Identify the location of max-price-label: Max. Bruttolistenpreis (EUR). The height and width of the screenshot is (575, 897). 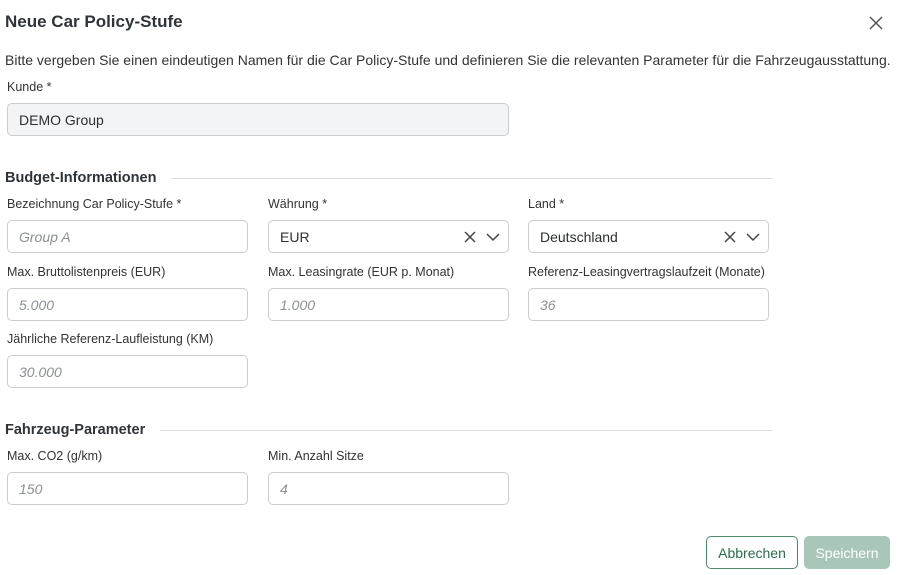
(86, 272).